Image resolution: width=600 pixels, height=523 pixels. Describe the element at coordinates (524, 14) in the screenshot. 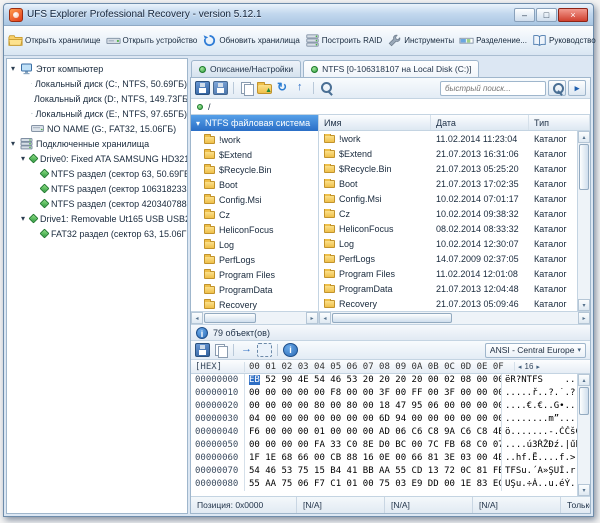

I see `minimize-button: –` at that location.